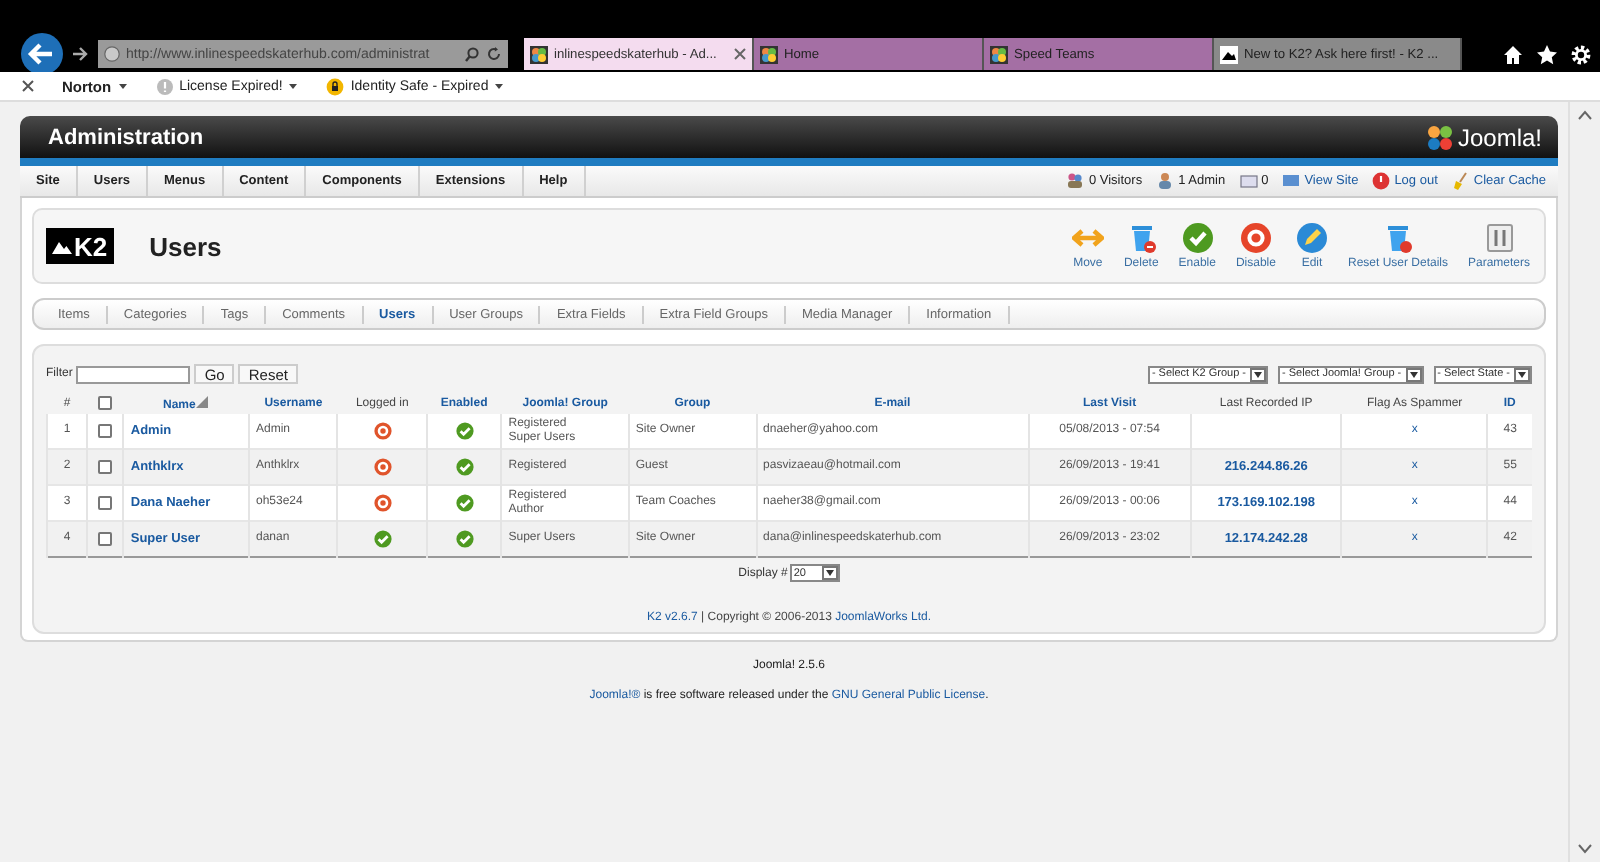 The image size is (1600, 862). Describe the element at coordinates (1585, 115) in the screenshot. I see `scroll-up-icon` at that location.